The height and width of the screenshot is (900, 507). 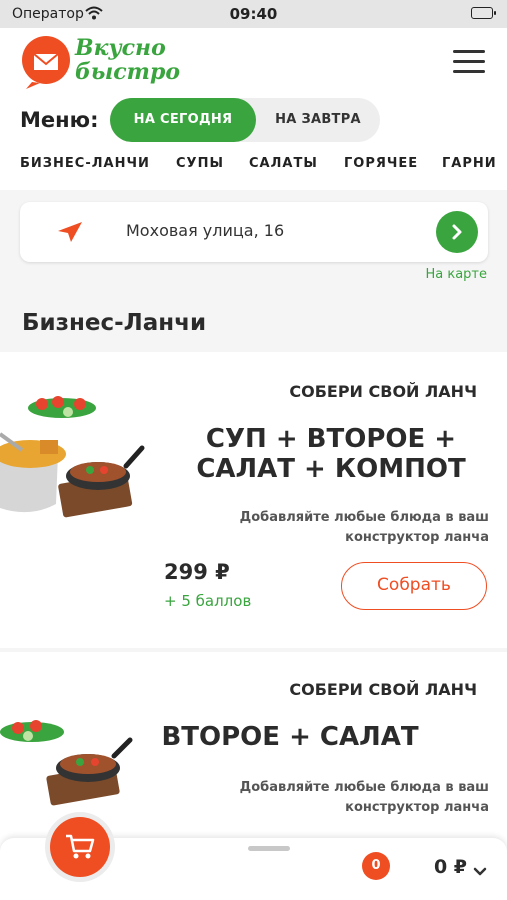 I want to click on address-go-button, so click(x=457, y=232).